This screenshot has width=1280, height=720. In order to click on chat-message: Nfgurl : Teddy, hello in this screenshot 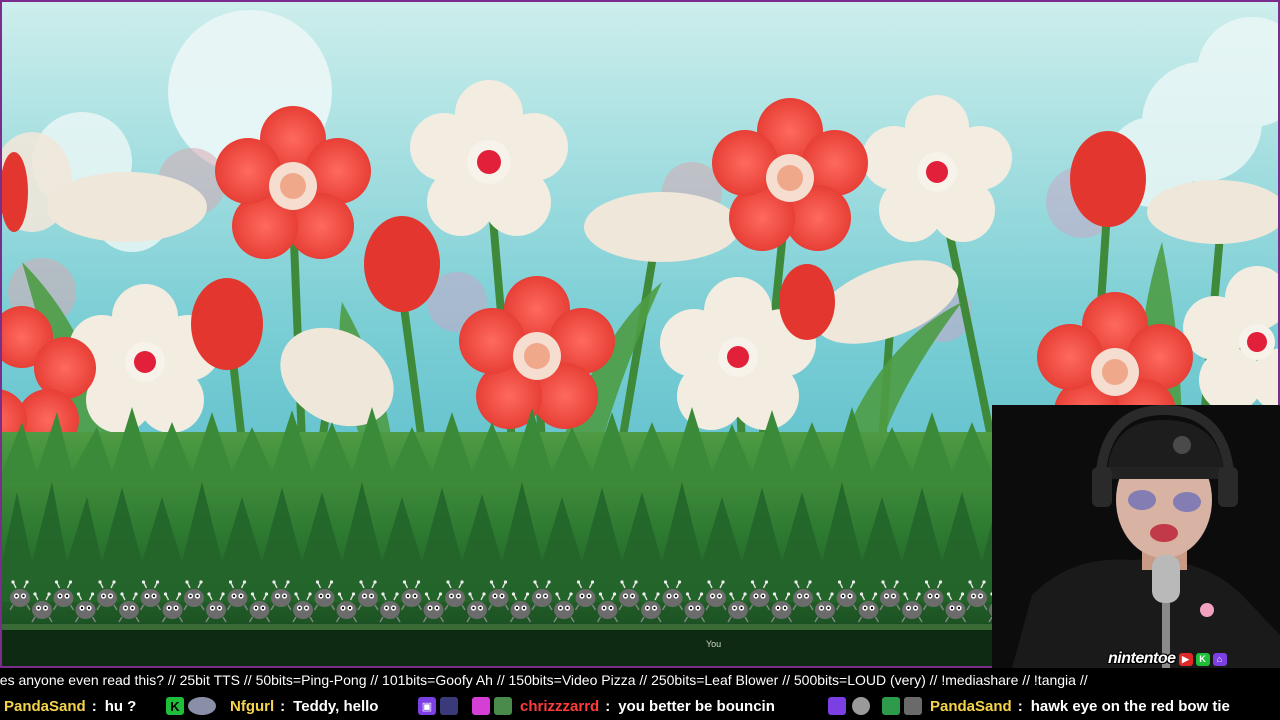, I will do `click(304, 706)`.